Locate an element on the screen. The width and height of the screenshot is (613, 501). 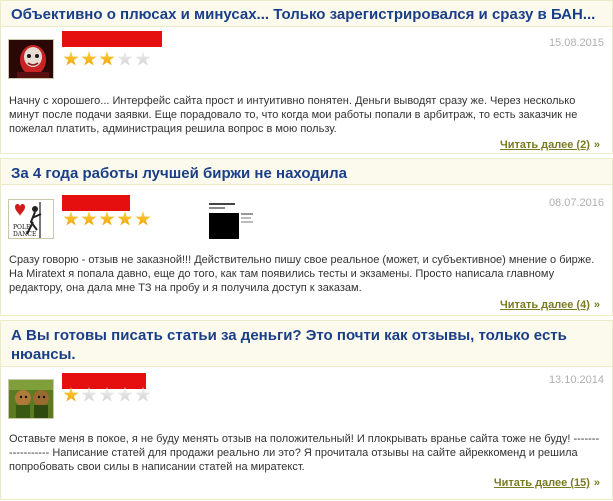
read-more-link: Читать далее (2)» is located at coordinates (550, 145).